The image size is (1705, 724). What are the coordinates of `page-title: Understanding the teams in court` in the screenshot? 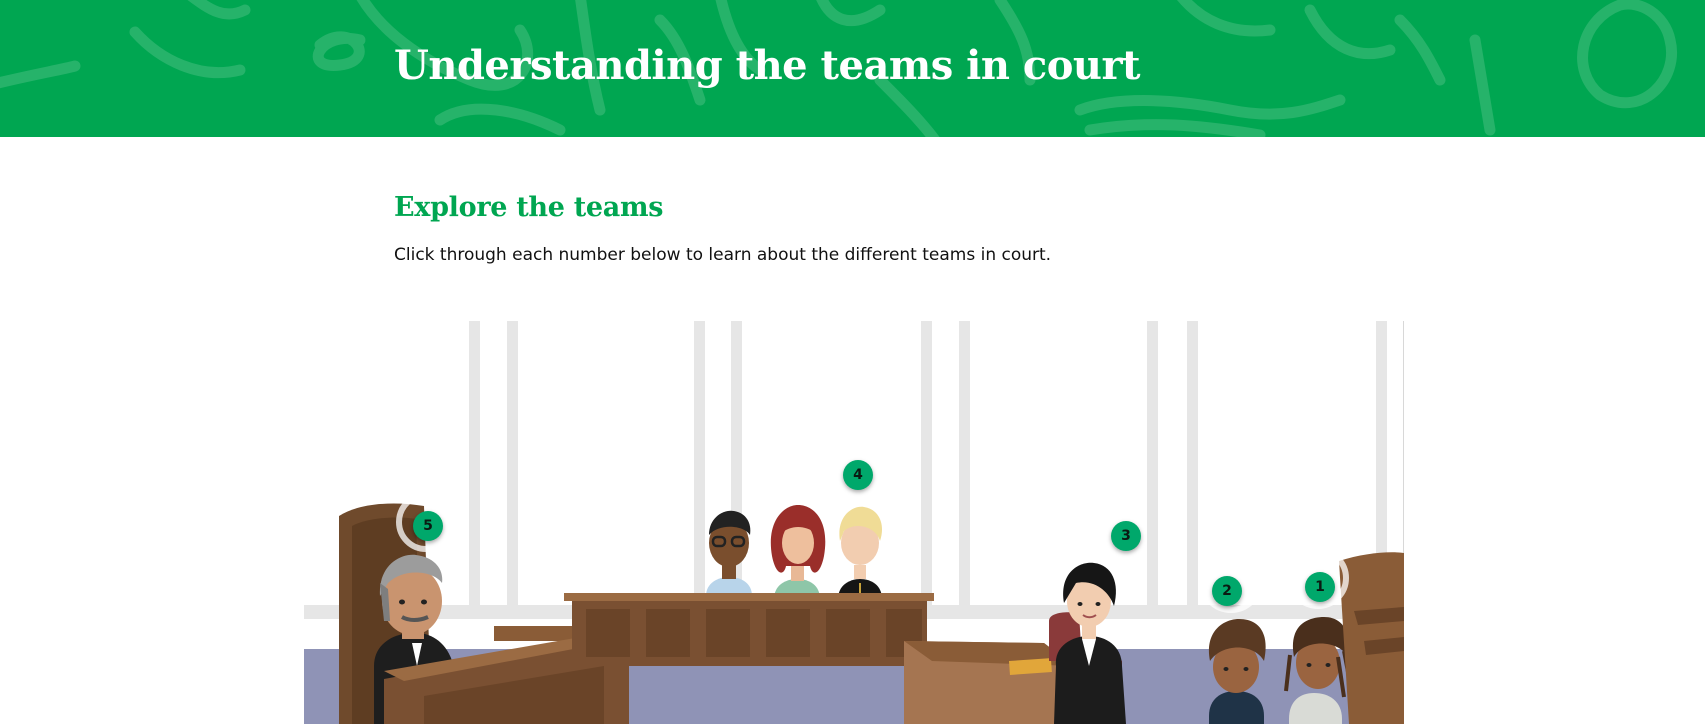 It's located at (767, 65).